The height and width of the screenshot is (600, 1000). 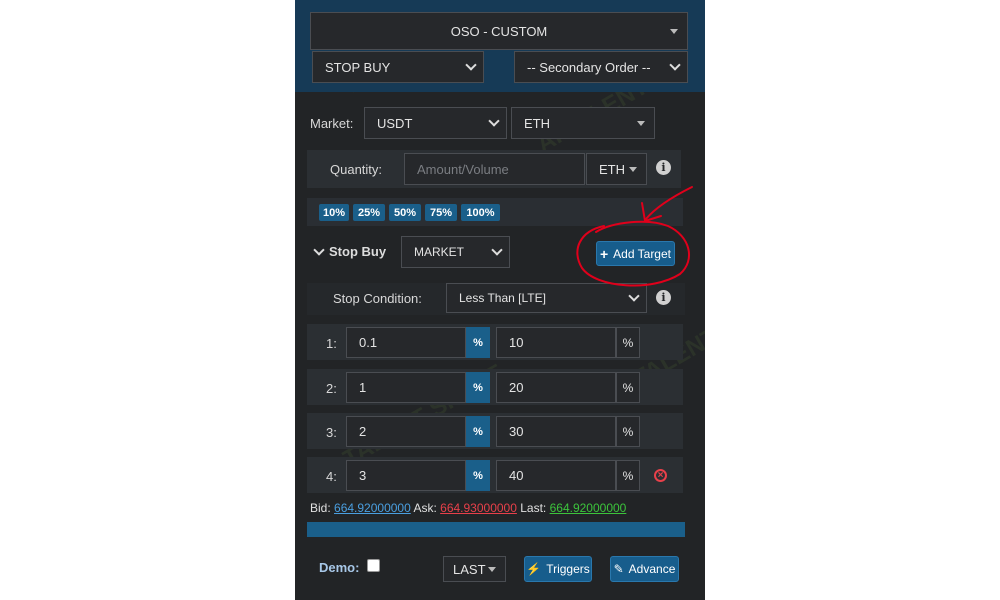 I want to click on secondary-order-value: -- Secondary Order --, so click(x=589, y=67).